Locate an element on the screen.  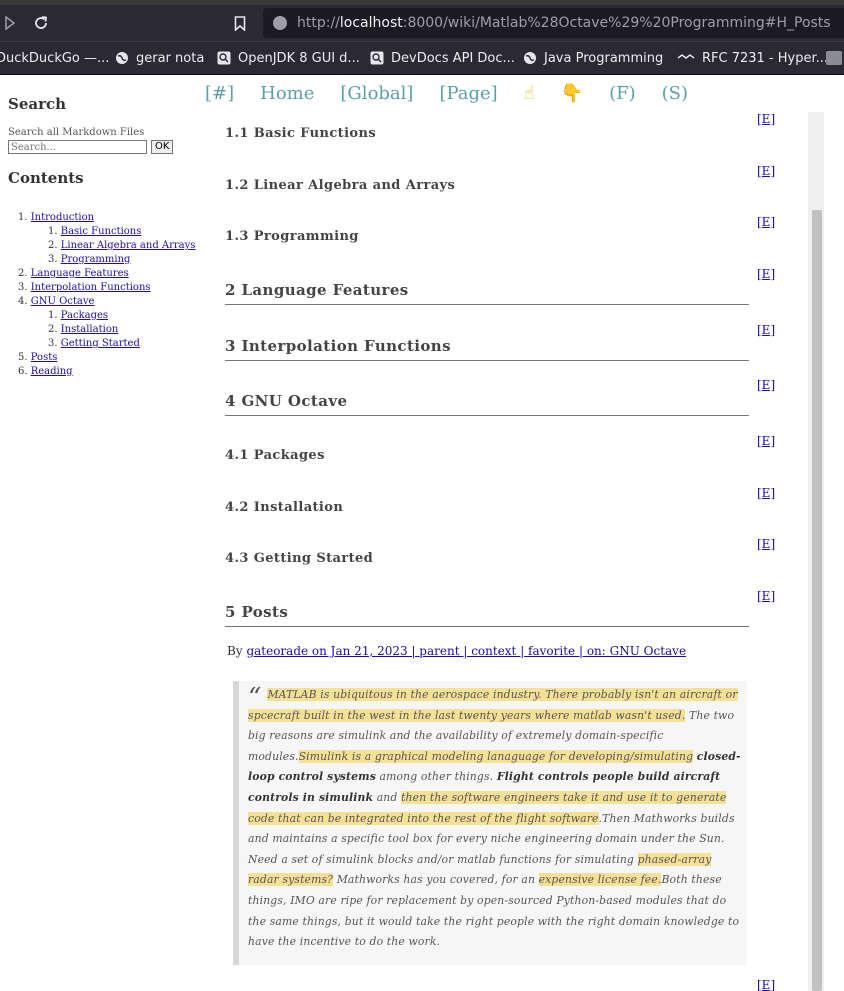
toc-link: Reading is located at coordinates (52, 371).